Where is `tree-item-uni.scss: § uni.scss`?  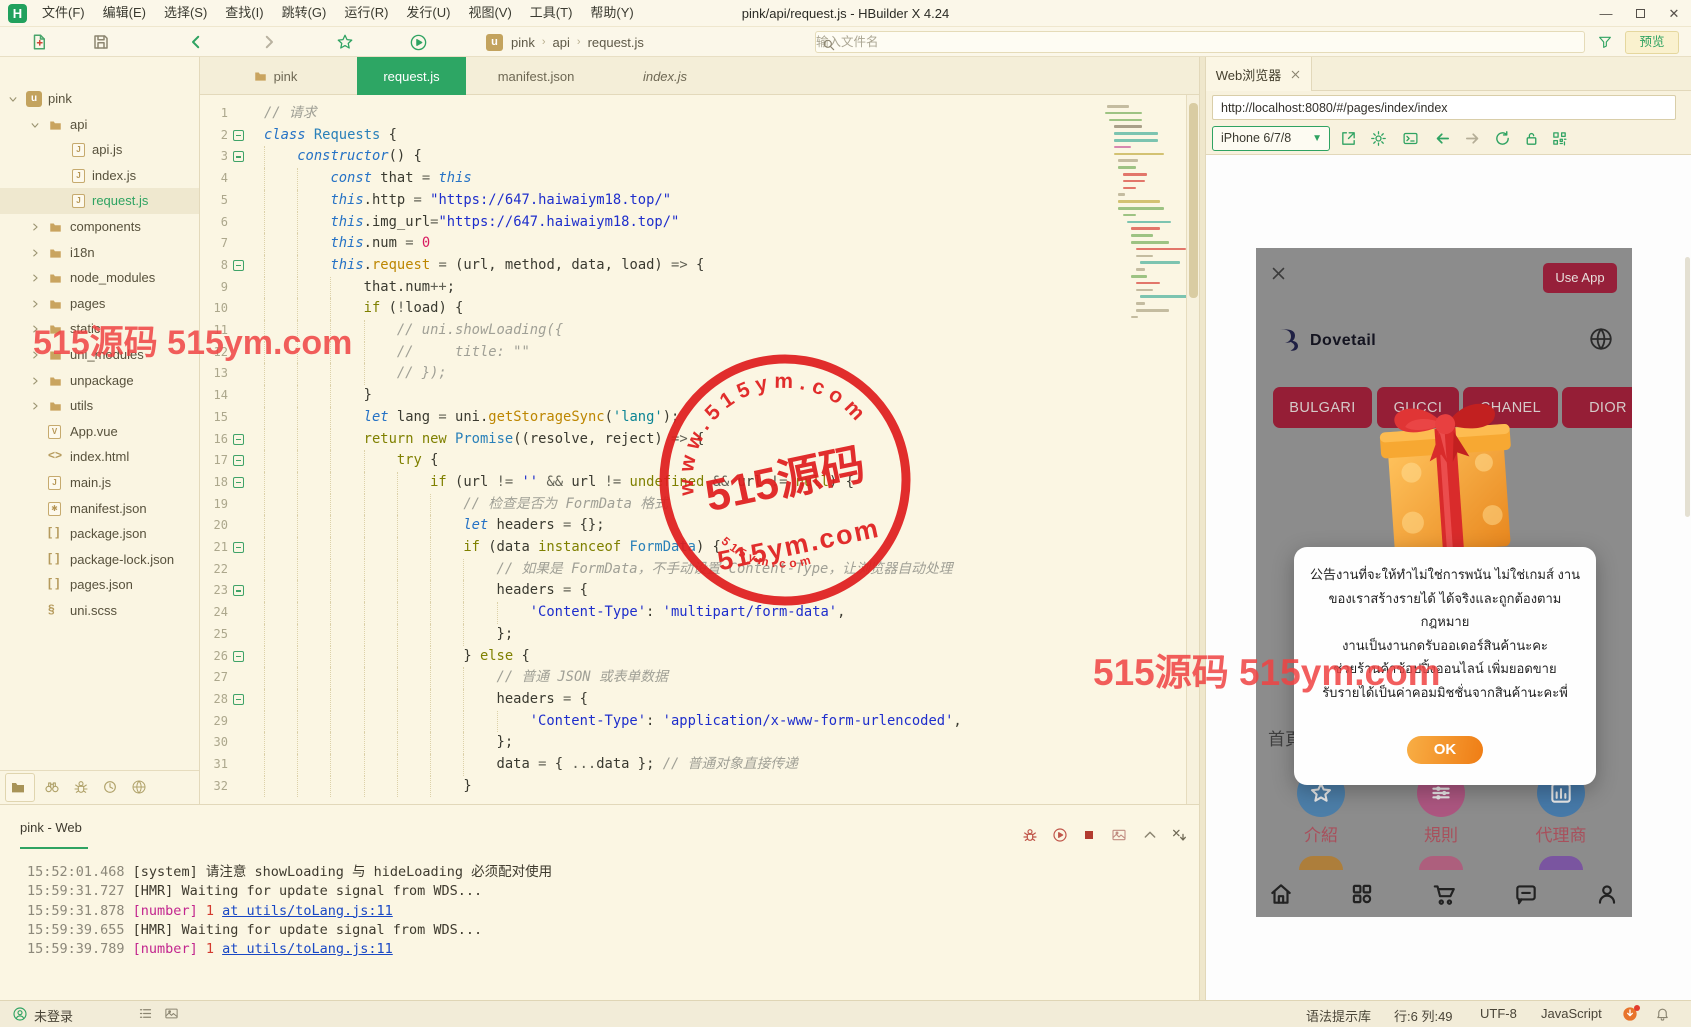
tree-item-uni.scss: § uni.scss is located at coordinates (99, 611).